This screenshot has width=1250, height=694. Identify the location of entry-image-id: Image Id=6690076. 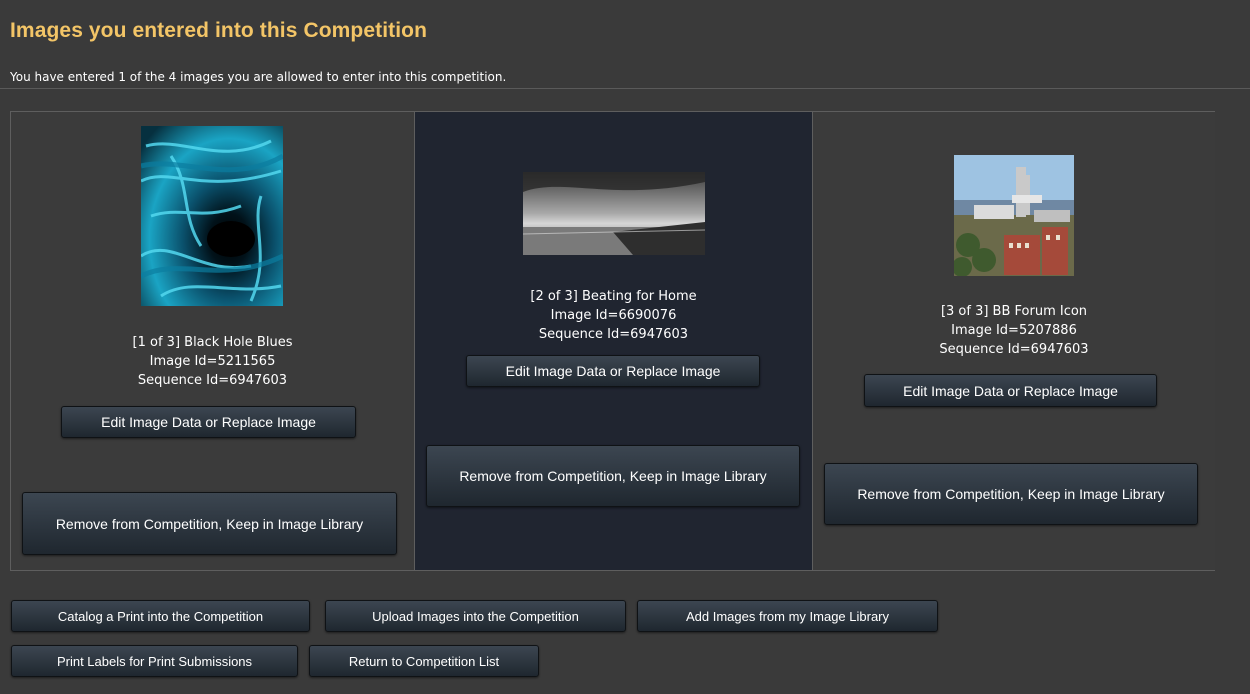
(613, 315).